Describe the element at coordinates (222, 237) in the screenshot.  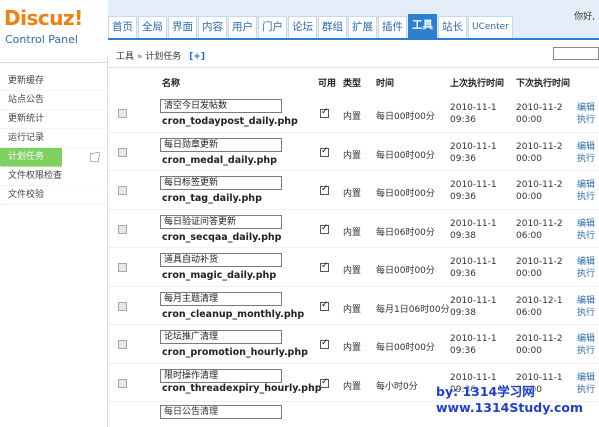
I see `task-script-file: cron_secqaa_daily.php` at that location.